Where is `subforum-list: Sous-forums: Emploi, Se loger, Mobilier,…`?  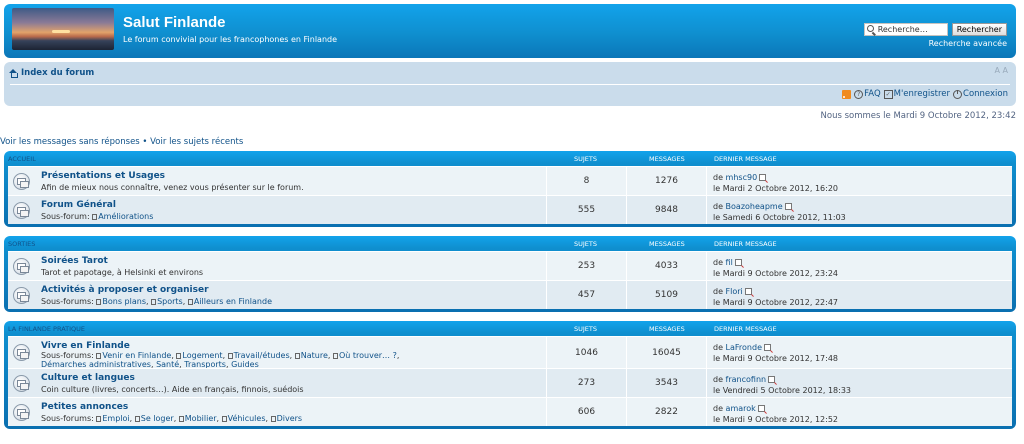
subforum-list: Sous-forums: Emploi, Se loger, Mobilier,… is located at coordinates (172, 418).